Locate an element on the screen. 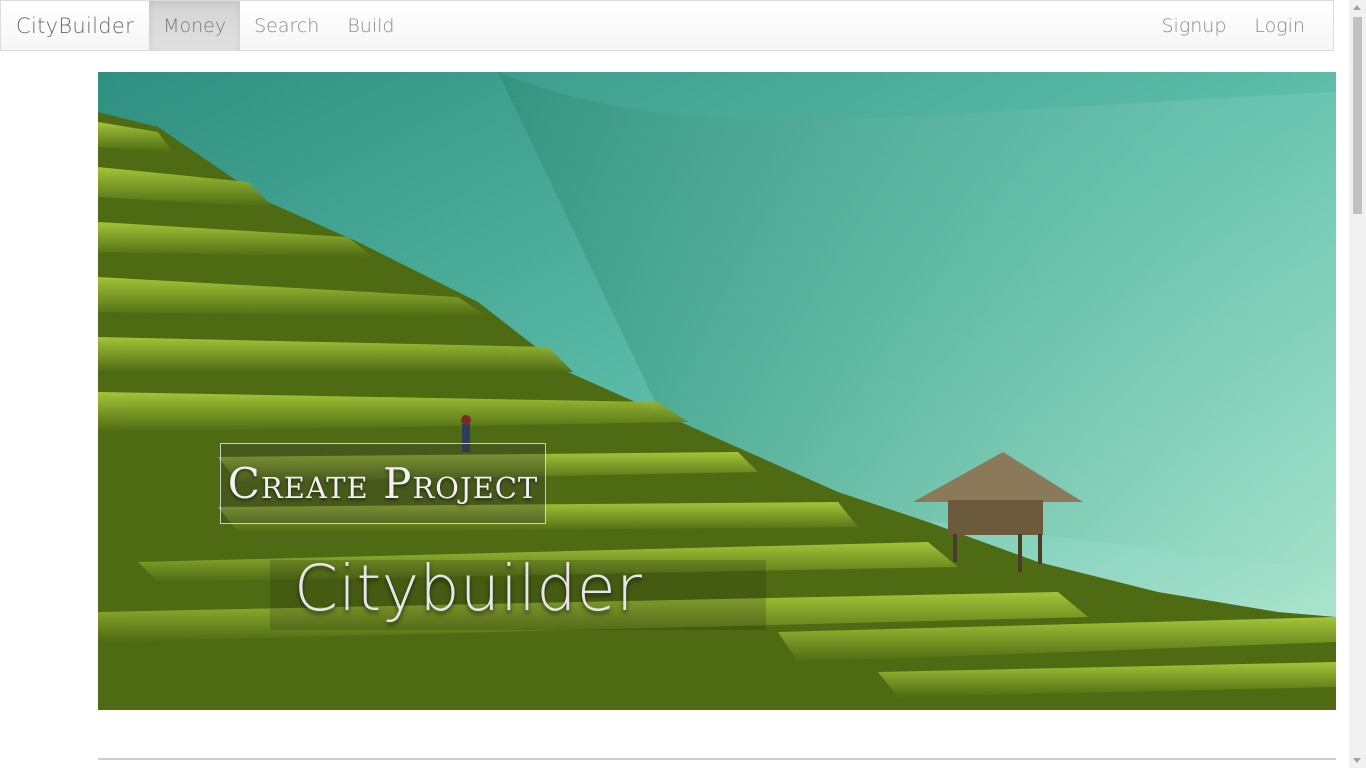 This screenshot has width=1366, height=768. brand-link: CityBuilder is located at coordinates (75, 25).